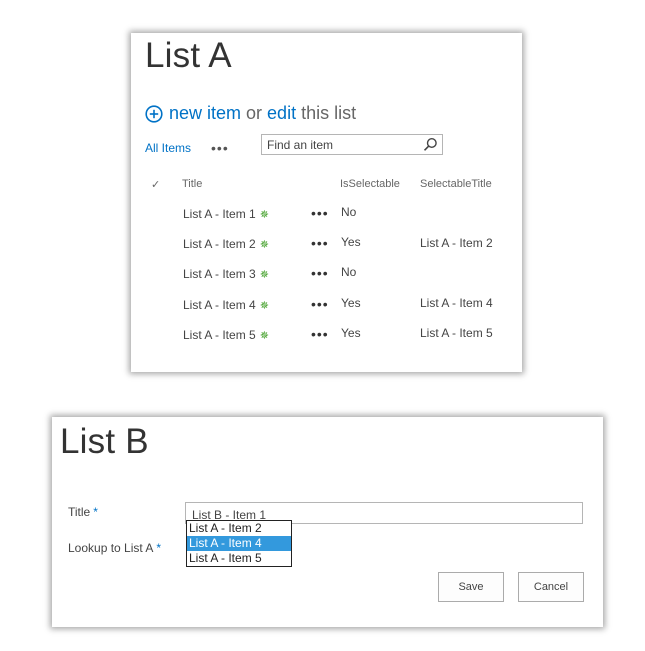 Image resolution: width=645 pixels, height=651 pixels. Describe the element at coordinates (456, 303) in the screenshot. I see `selectabletitle-cell: List A - Item 4` at that location.